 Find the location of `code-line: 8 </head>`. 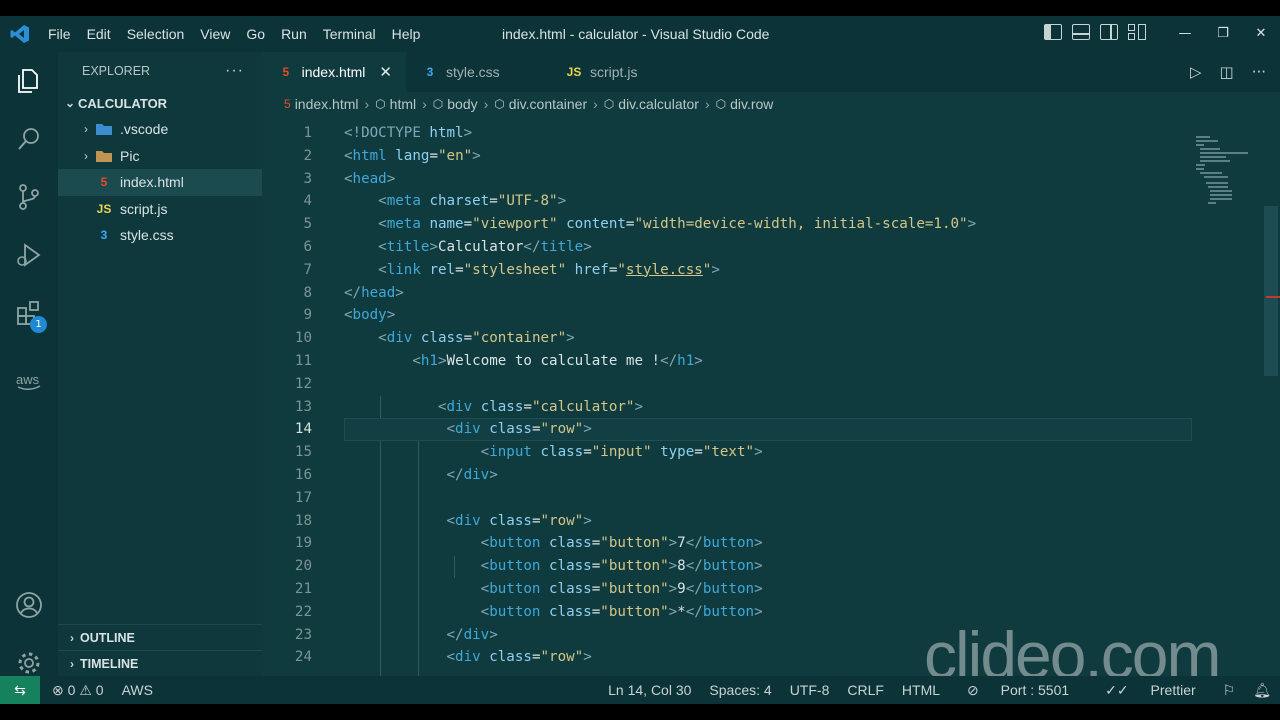

code-line: 8 </head> is located at coordinates (353, 292).